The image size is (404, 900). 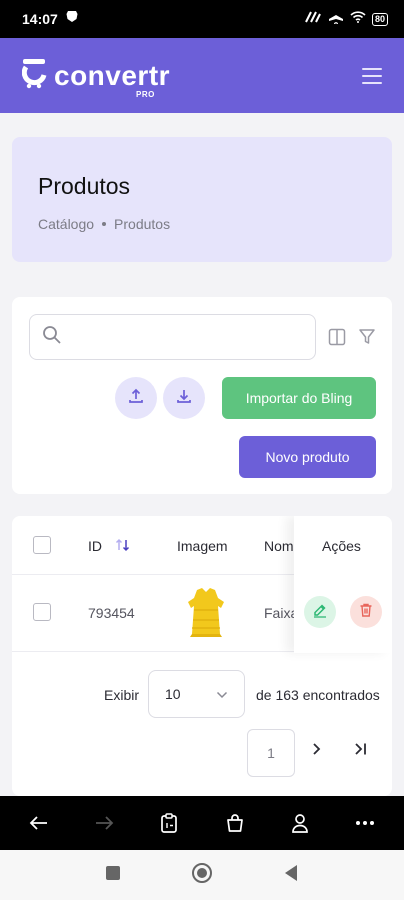 What do you see at coordinates (336, 19) in the screenshot?
I see `airplane-icon` at bounding box center [336, 19].